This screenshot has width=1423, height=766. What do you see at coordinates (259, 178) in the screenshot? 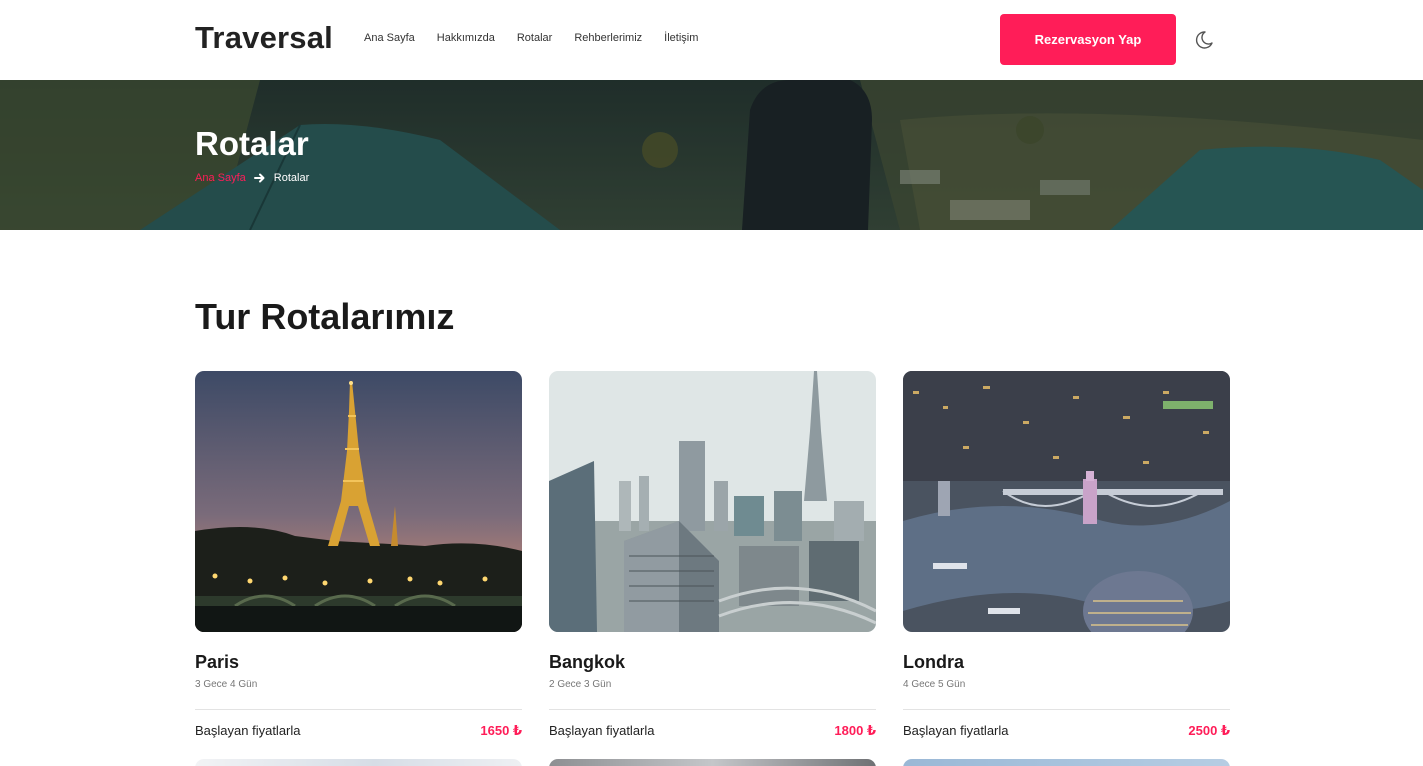
I see `arrow-right-icon` at bounding box center [259, 178].